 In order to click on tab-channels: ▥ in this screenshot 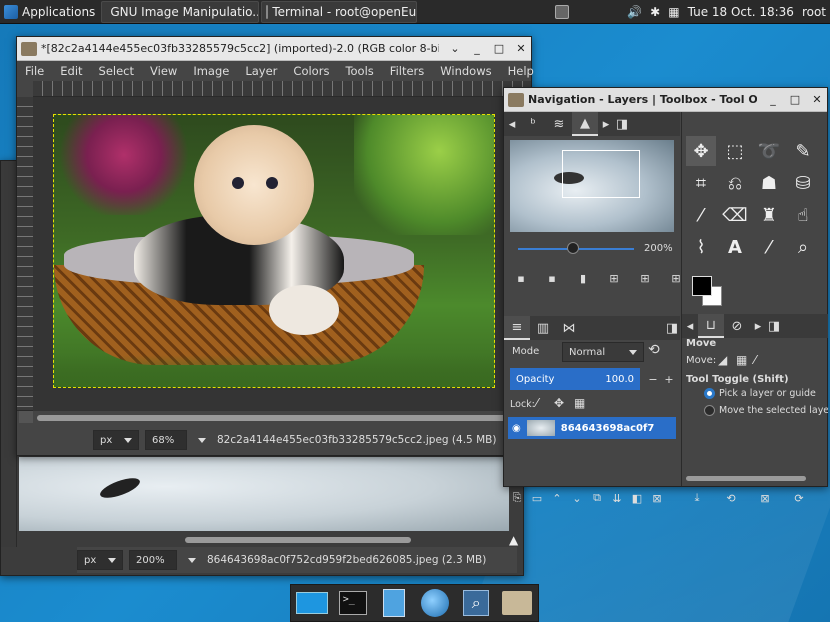, I will do `click(543, 328)`.